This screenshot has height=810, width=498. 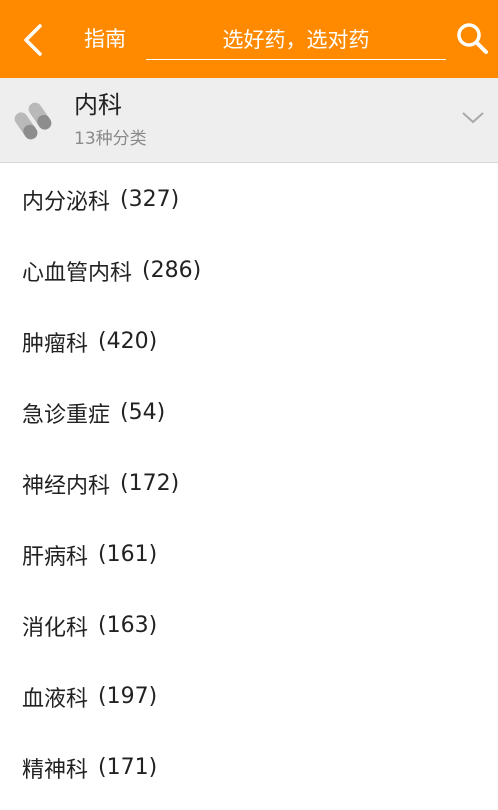 I want to click on item-label: 内分泌科, so click(x=66, y=202).